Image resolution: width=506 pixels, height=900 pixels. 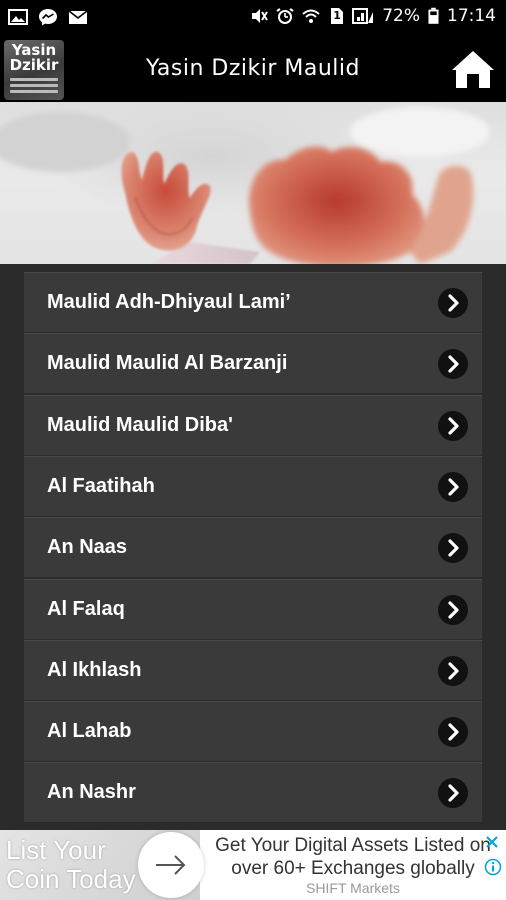 What do you see at coordinates (353, 888) in the screenshot?
I see `ad-source: SHIFT Markets` at bounding box center [353, 888].